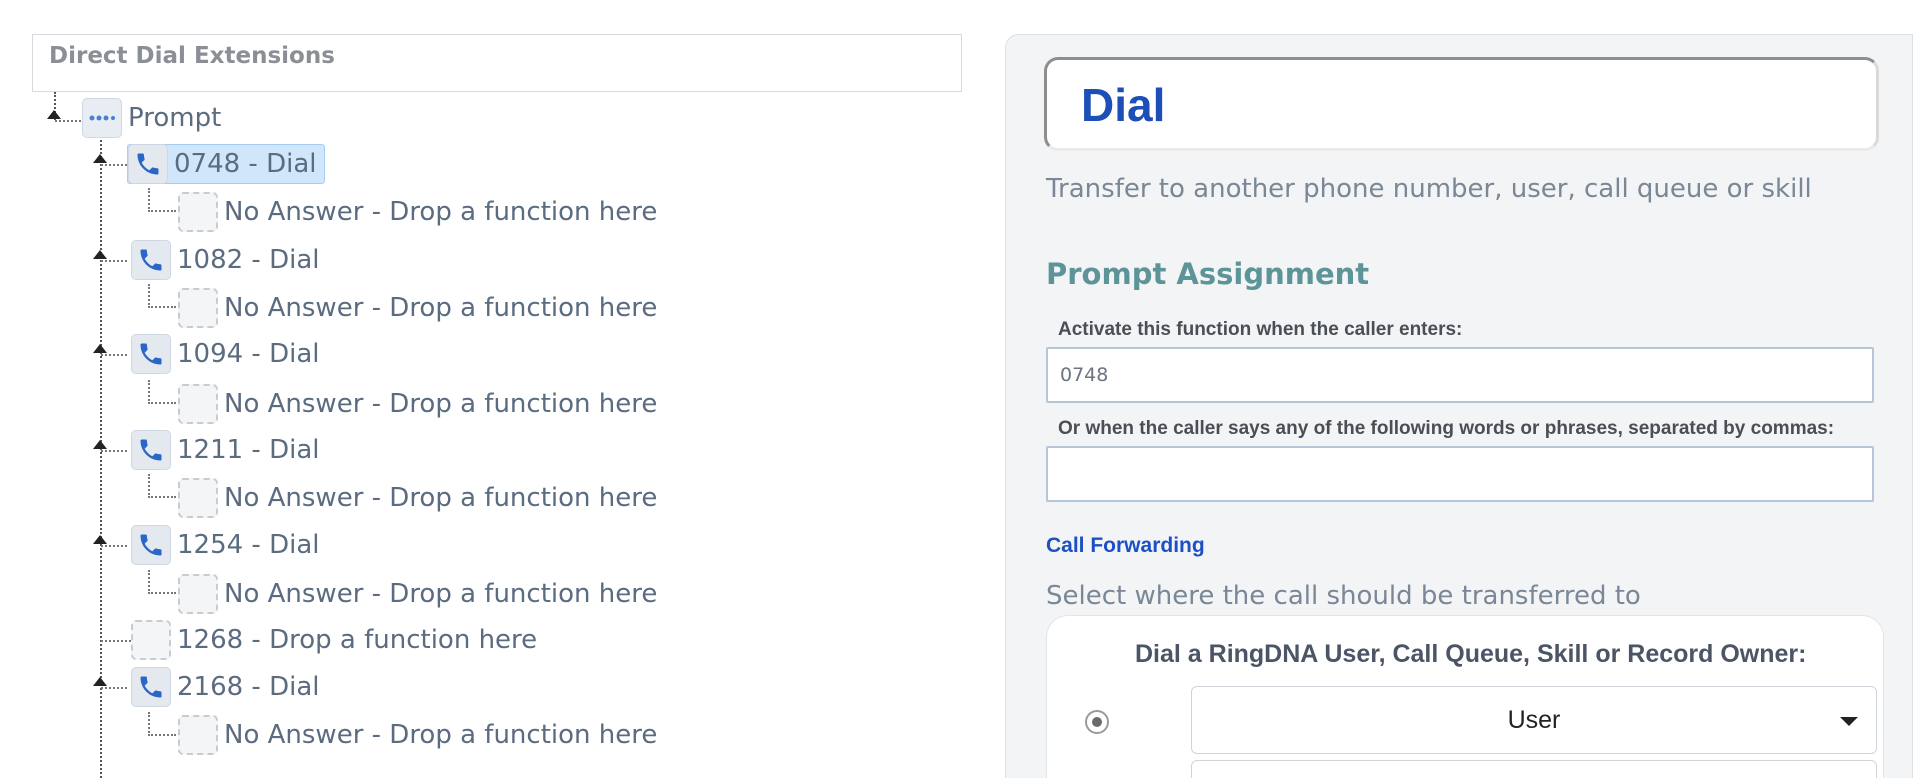  I want to click on prompt-assignment-heading: Prompt Assignment, so click(1208, 274).